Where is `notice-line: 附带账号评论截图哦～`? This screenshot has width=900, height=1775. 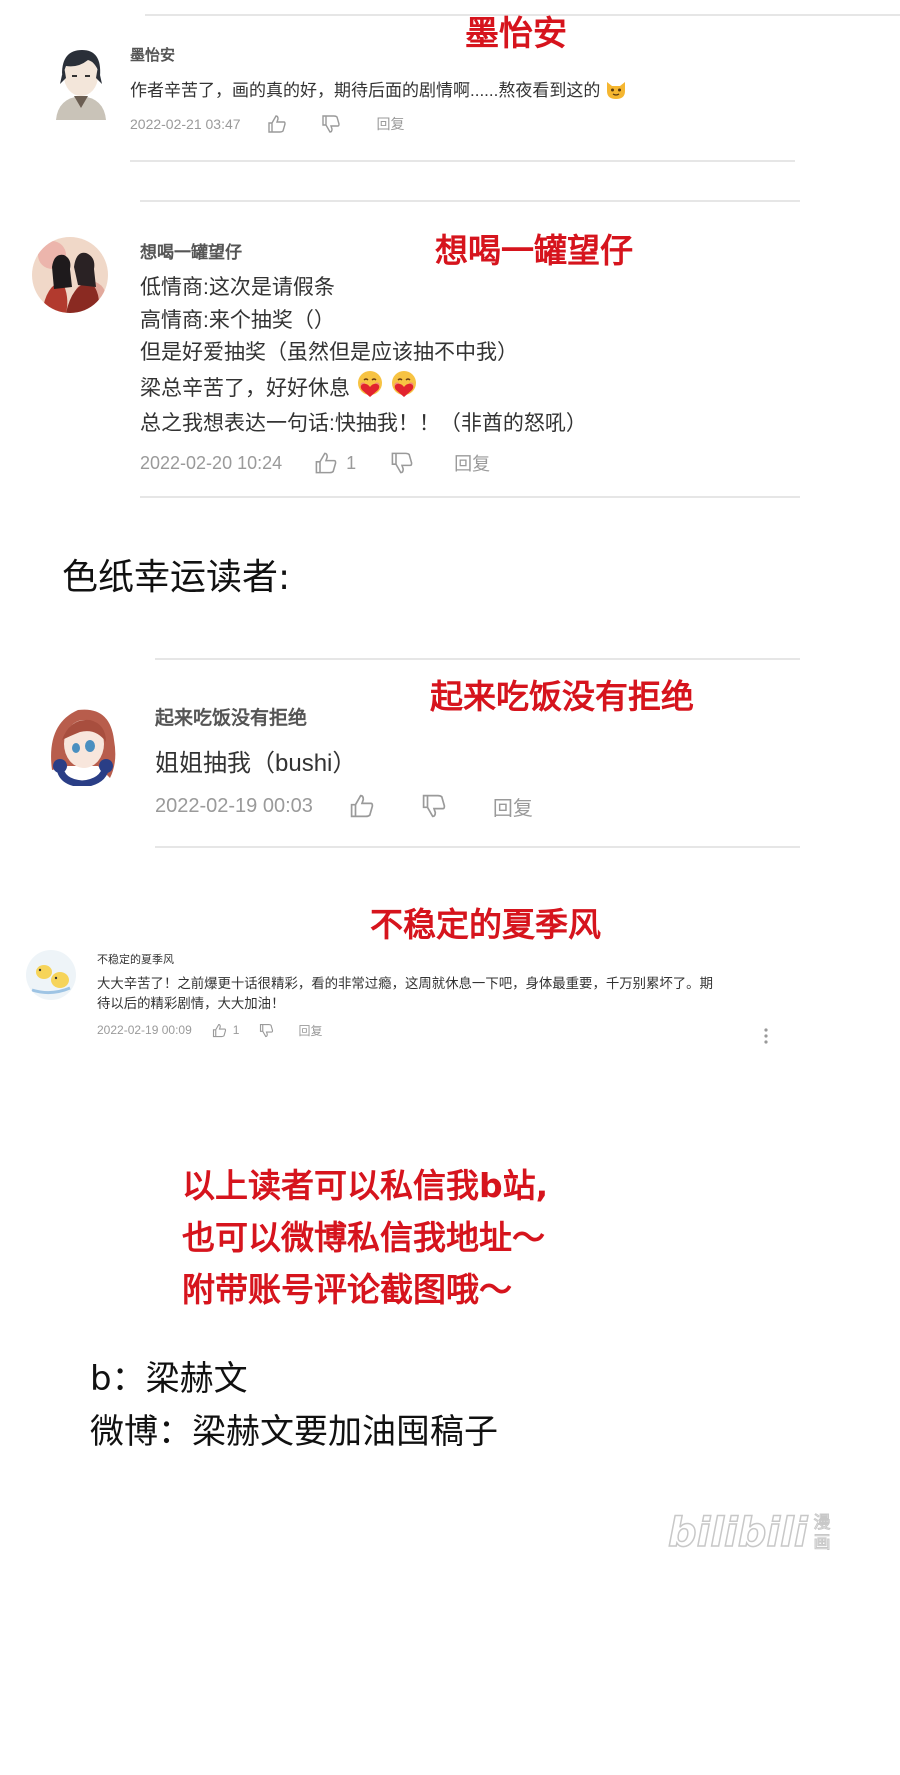
notice-line: 附带账号评论截图哦～ is located at coordinates (347, 1289).